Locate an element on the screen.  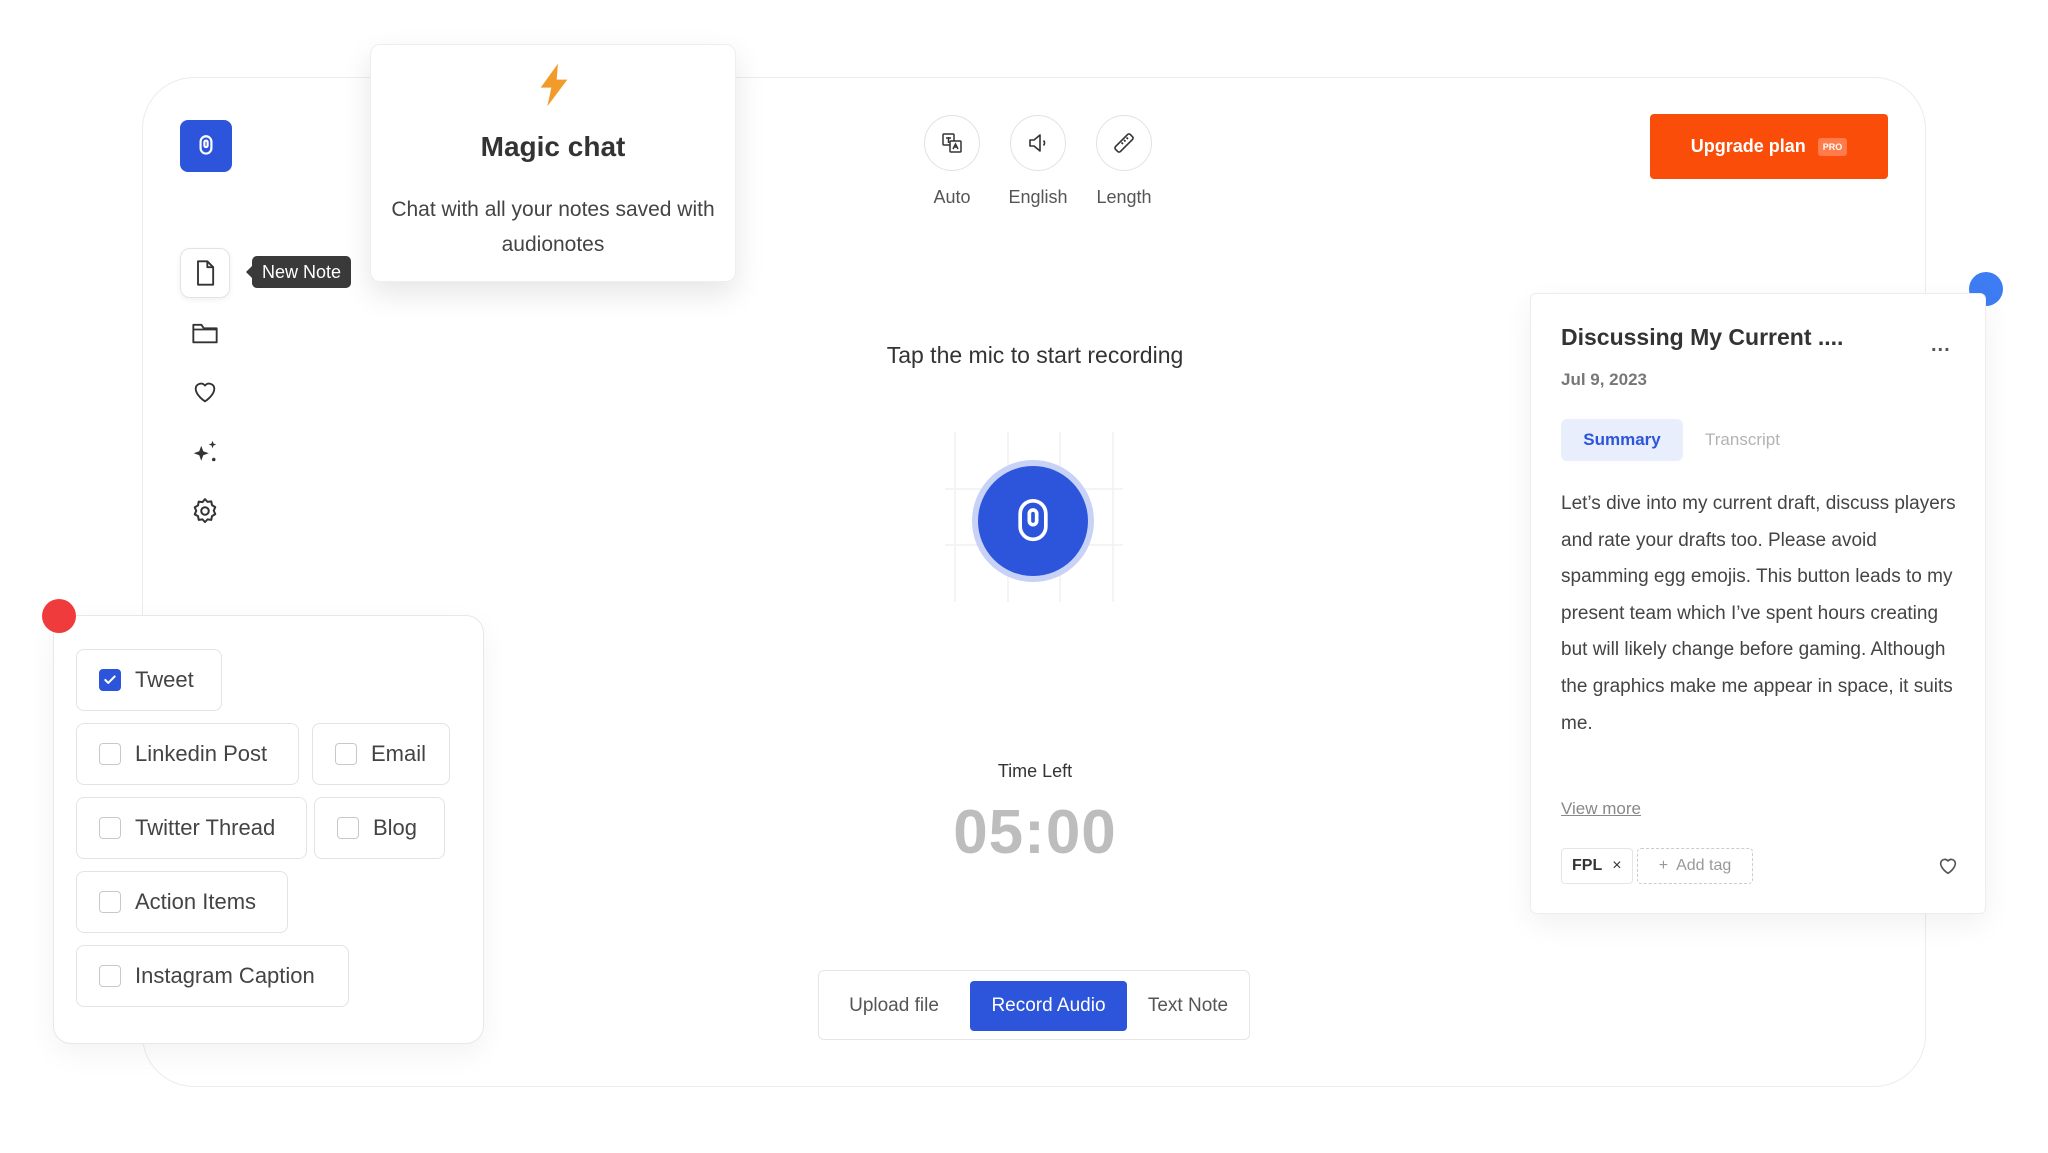
option-label: Email is located at coordinates (399, 753).